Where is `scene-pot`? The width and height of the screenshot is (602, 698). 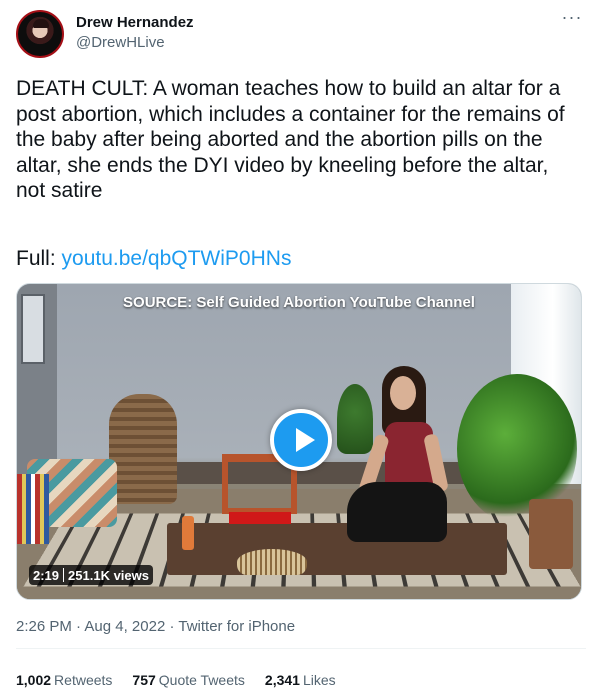
scene-pot is located at coordinates (551, 534).